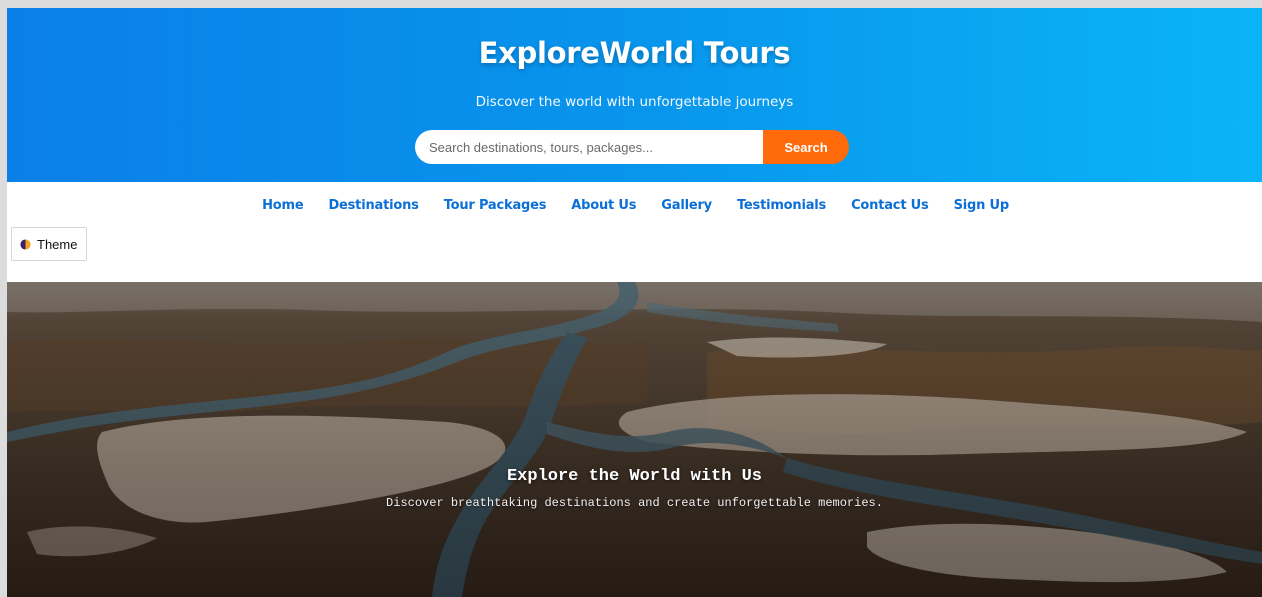 This screenshot has width=1262, height=597. What do you see at coordinates (686, 205) in the screenshot?
I see `nav-link-gallery: Gallery` at bounding box center [686, 205].